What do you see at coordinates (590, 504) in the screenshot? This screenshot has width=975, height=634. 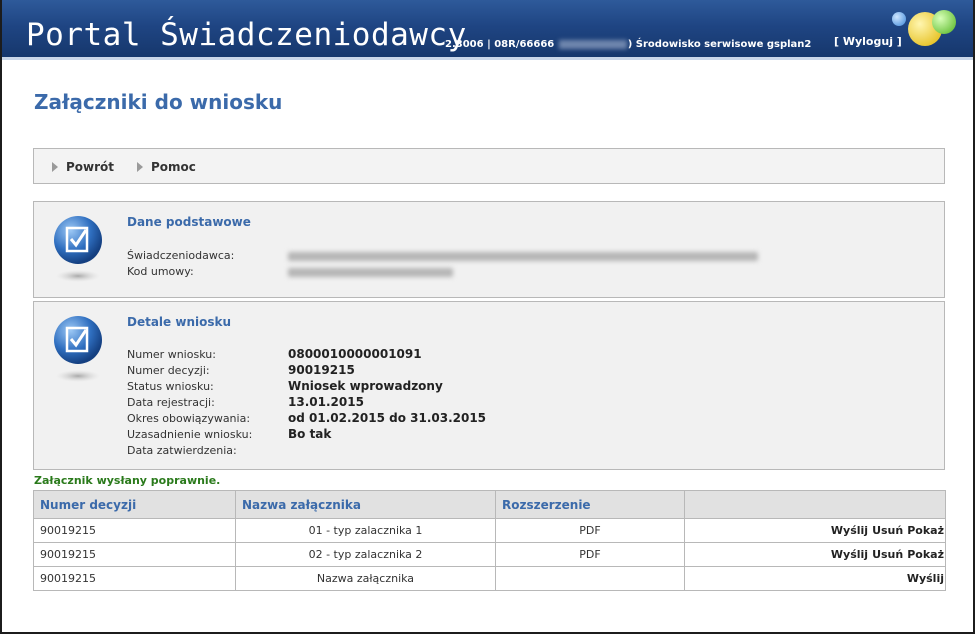 I see `column-header-extension: Rozszerzenie` at bounding box center [590, 504].